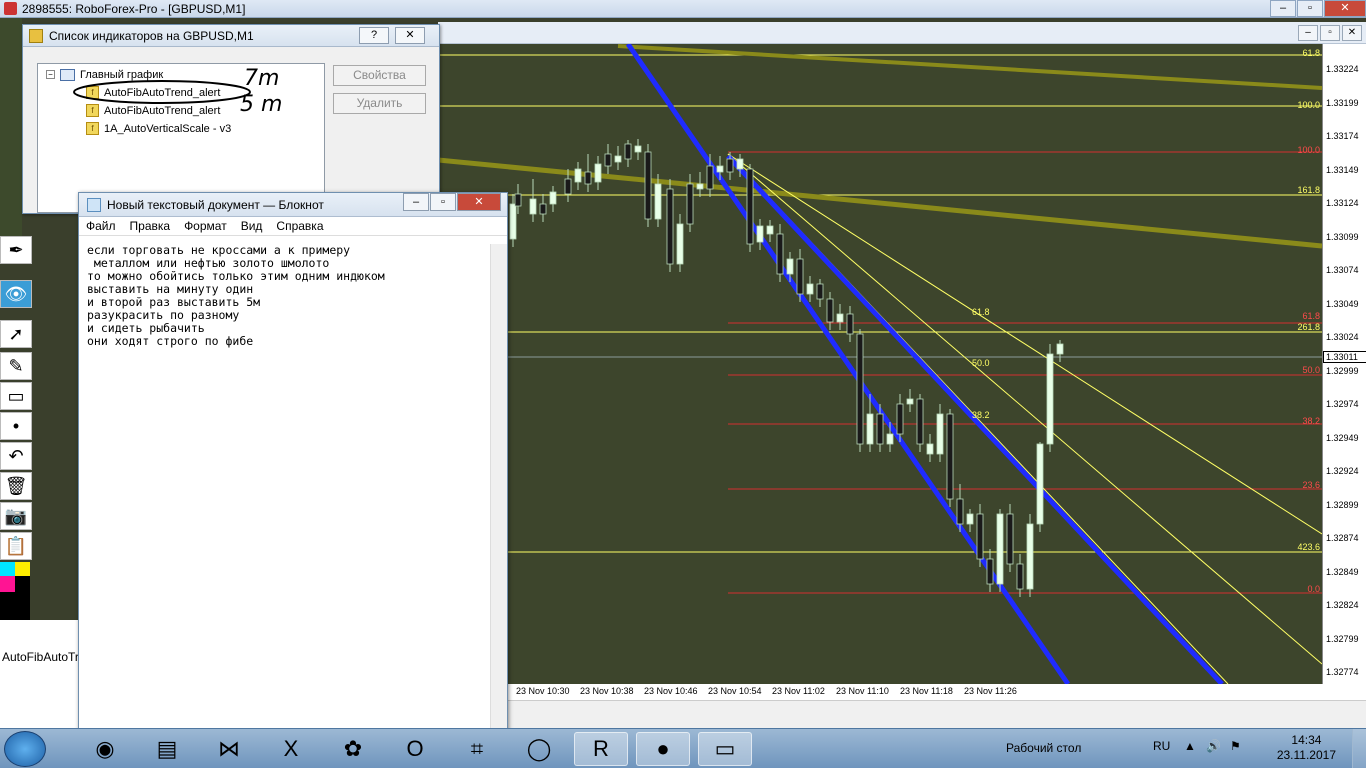  Describe the element at coordinates (1283, 8) in the screenshot. I see `minimize-button: –` at that location.